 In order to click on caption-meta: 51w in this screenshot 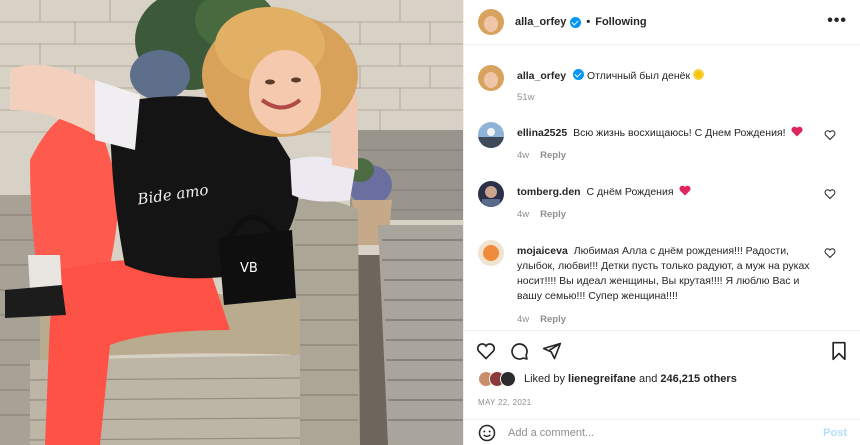, I will do `click(531, 97)`.